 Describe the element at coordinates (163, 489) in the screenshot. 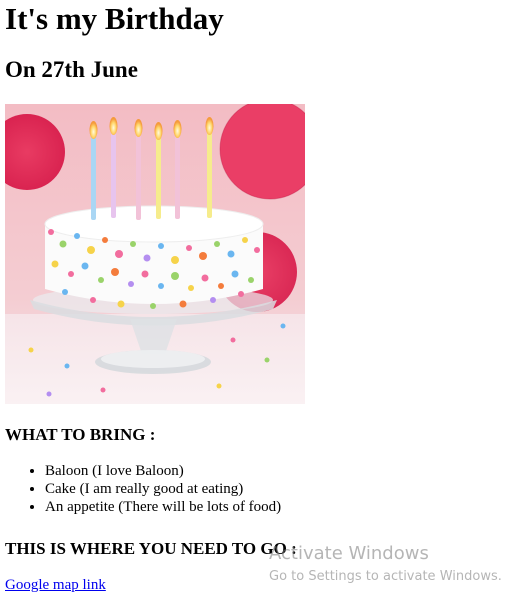

I see `list-item: Cake (I am really good at eating)` at that location.